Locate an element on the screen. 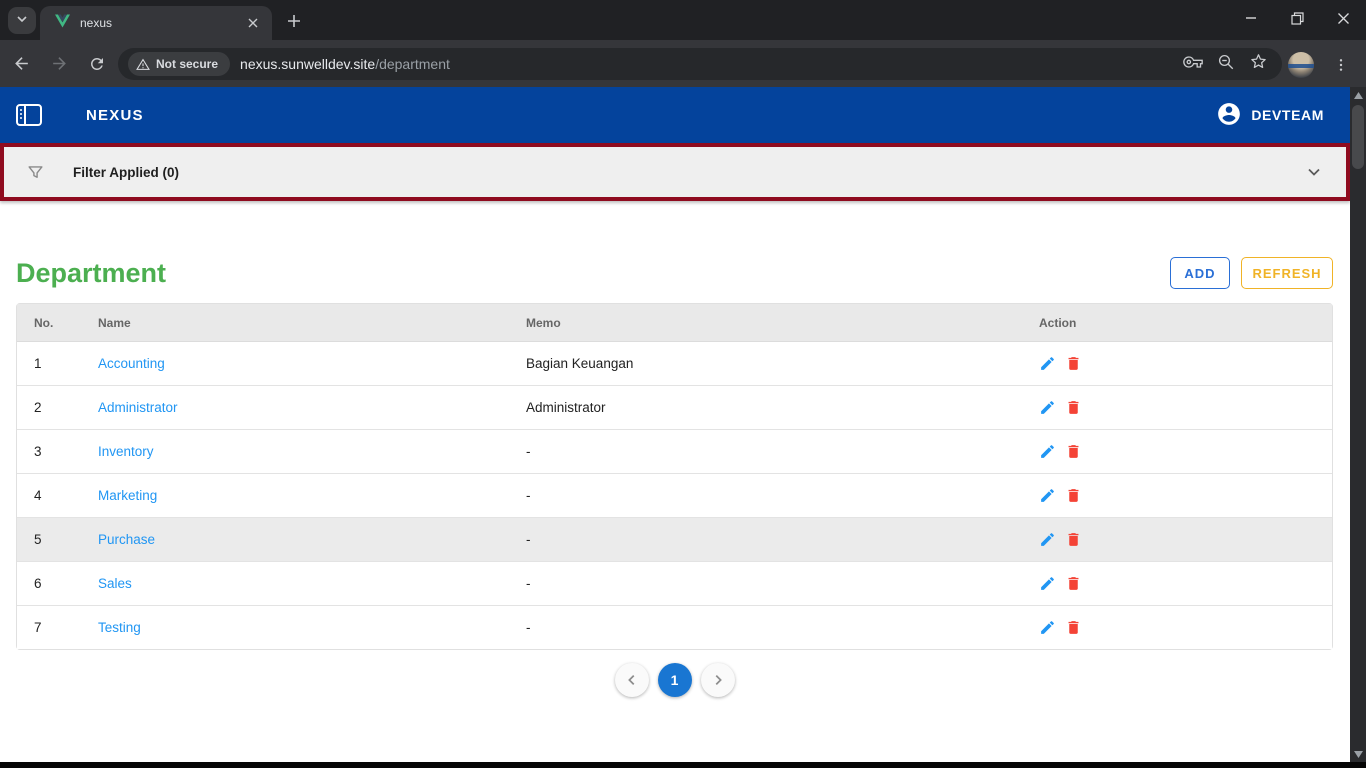  table-row: 1 Accounting Bagian Keuangan is located at coordinates (674, 364).